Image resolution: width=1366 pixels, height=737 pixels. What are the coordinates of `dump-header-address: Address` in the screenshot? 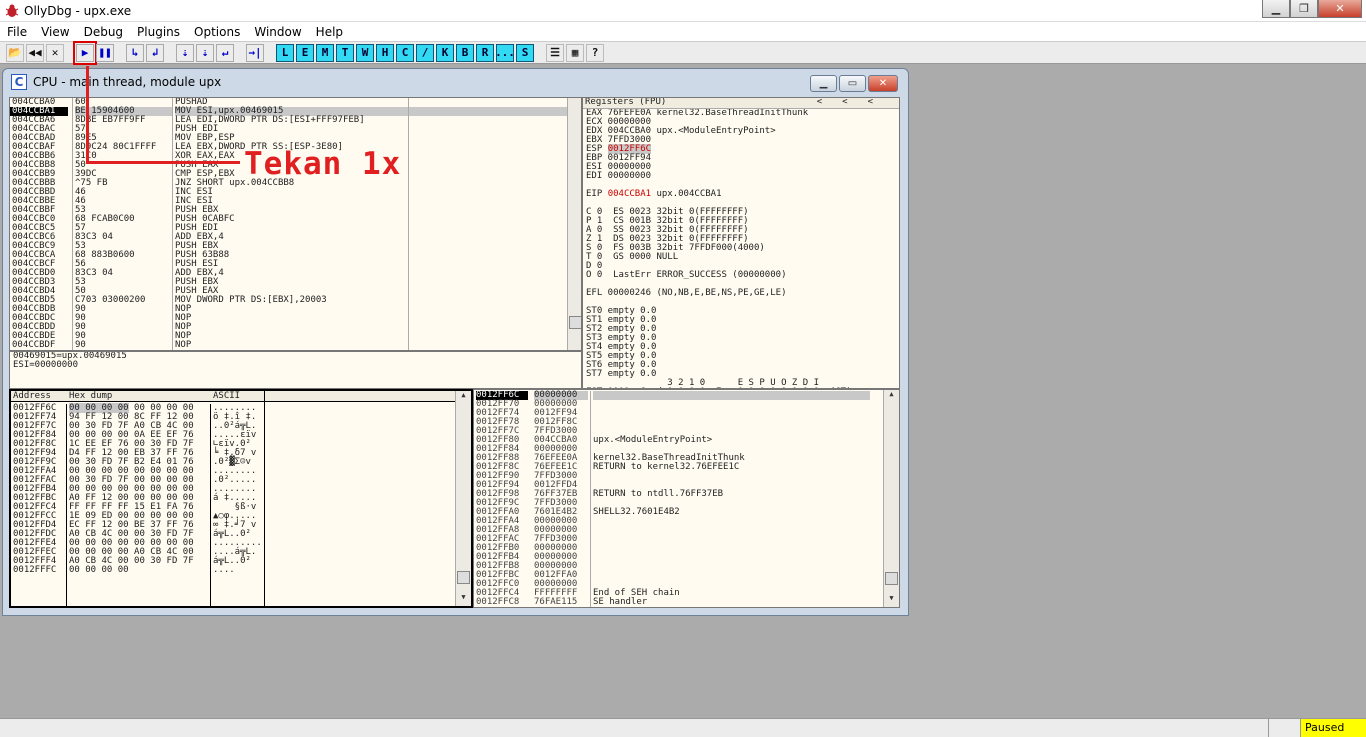 It's located at (32, 396).